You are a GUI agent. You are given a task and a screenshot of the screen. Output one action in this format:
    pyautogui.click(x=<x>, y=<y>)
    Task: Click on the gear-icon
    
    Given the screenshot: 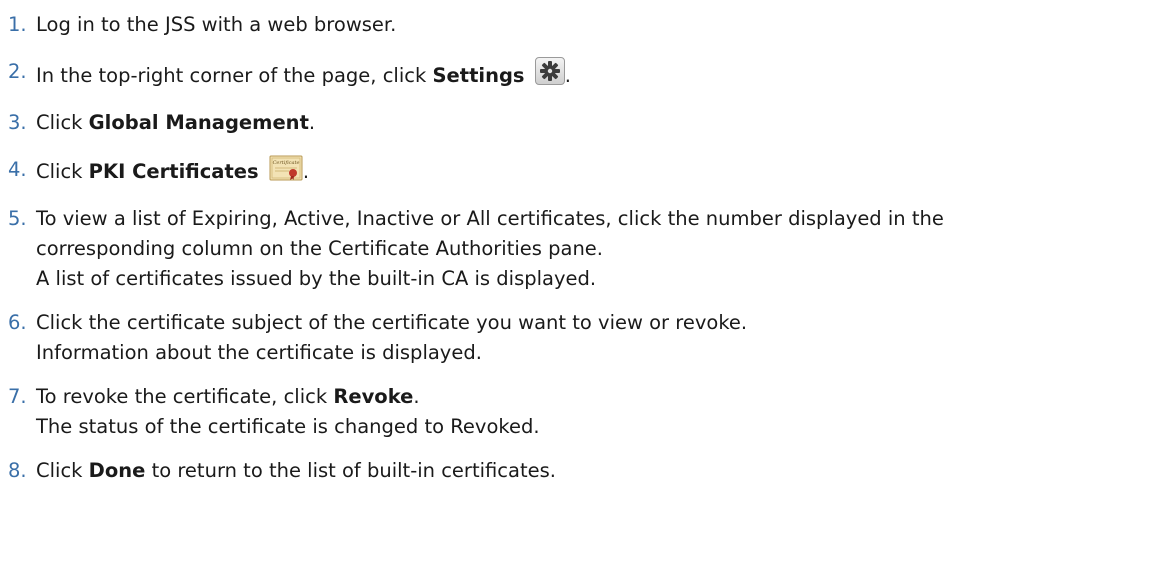 What is the action you would take?
    pyautogui.click(x=549, y=71)
    